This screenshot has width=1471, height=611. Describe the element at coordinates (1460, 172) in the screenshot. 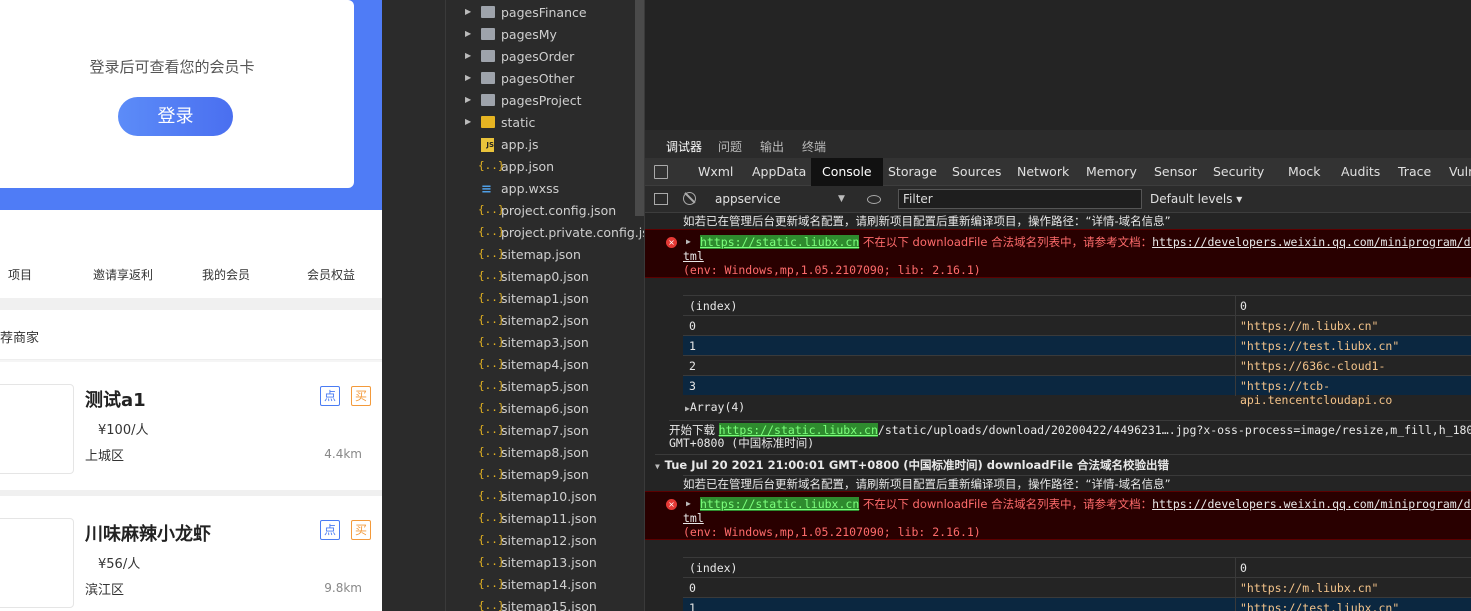

I see `tab-vulnerability: Vulne` at that location.